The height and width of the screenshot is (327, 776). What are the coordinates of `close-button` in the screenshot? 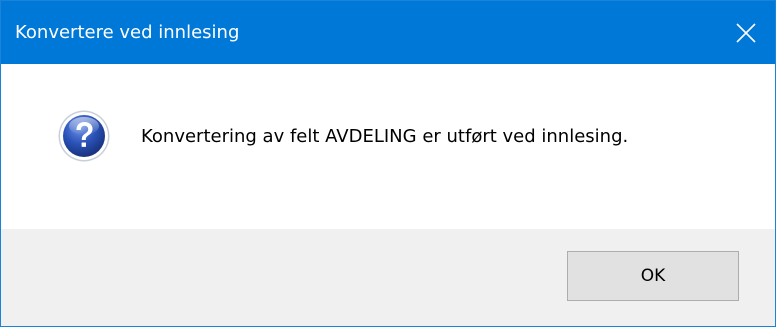 It's located at (746, 32).